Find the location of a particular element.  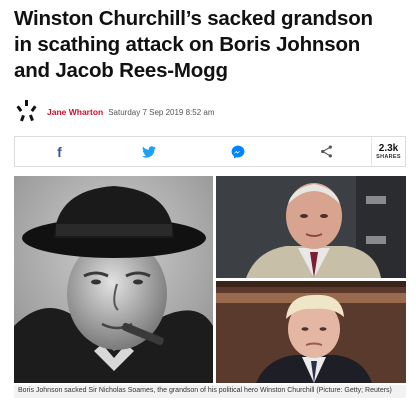

share-bar: f 2.3k SHARES is located at coordinates (210, 151).